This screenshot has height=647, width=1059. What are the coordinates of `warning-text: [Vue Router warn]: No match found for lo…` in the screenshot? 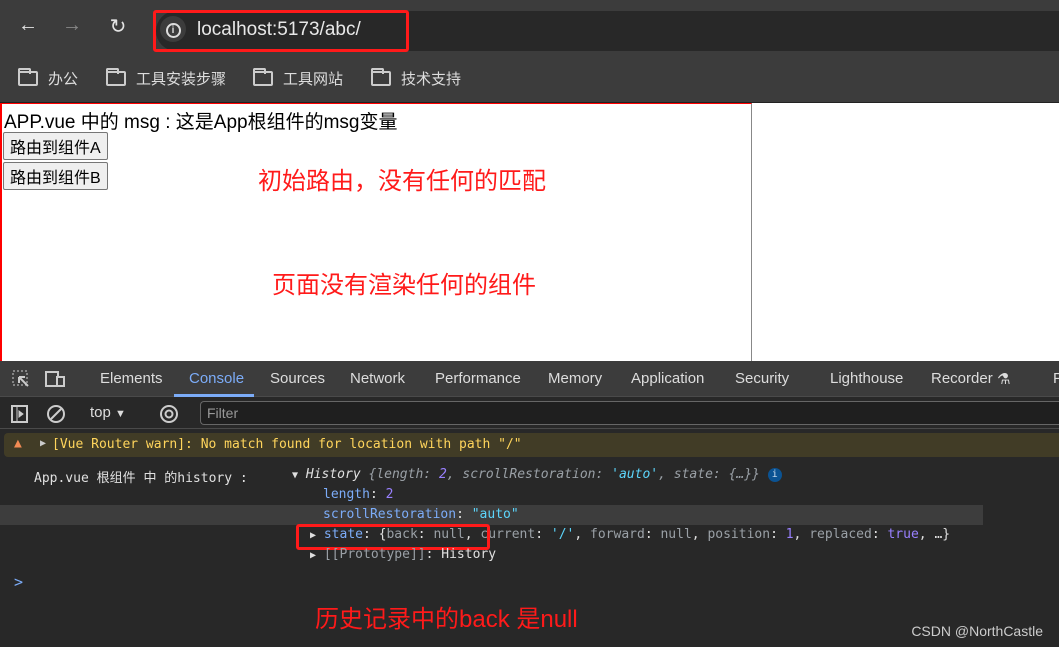 It's located at (287, 444).